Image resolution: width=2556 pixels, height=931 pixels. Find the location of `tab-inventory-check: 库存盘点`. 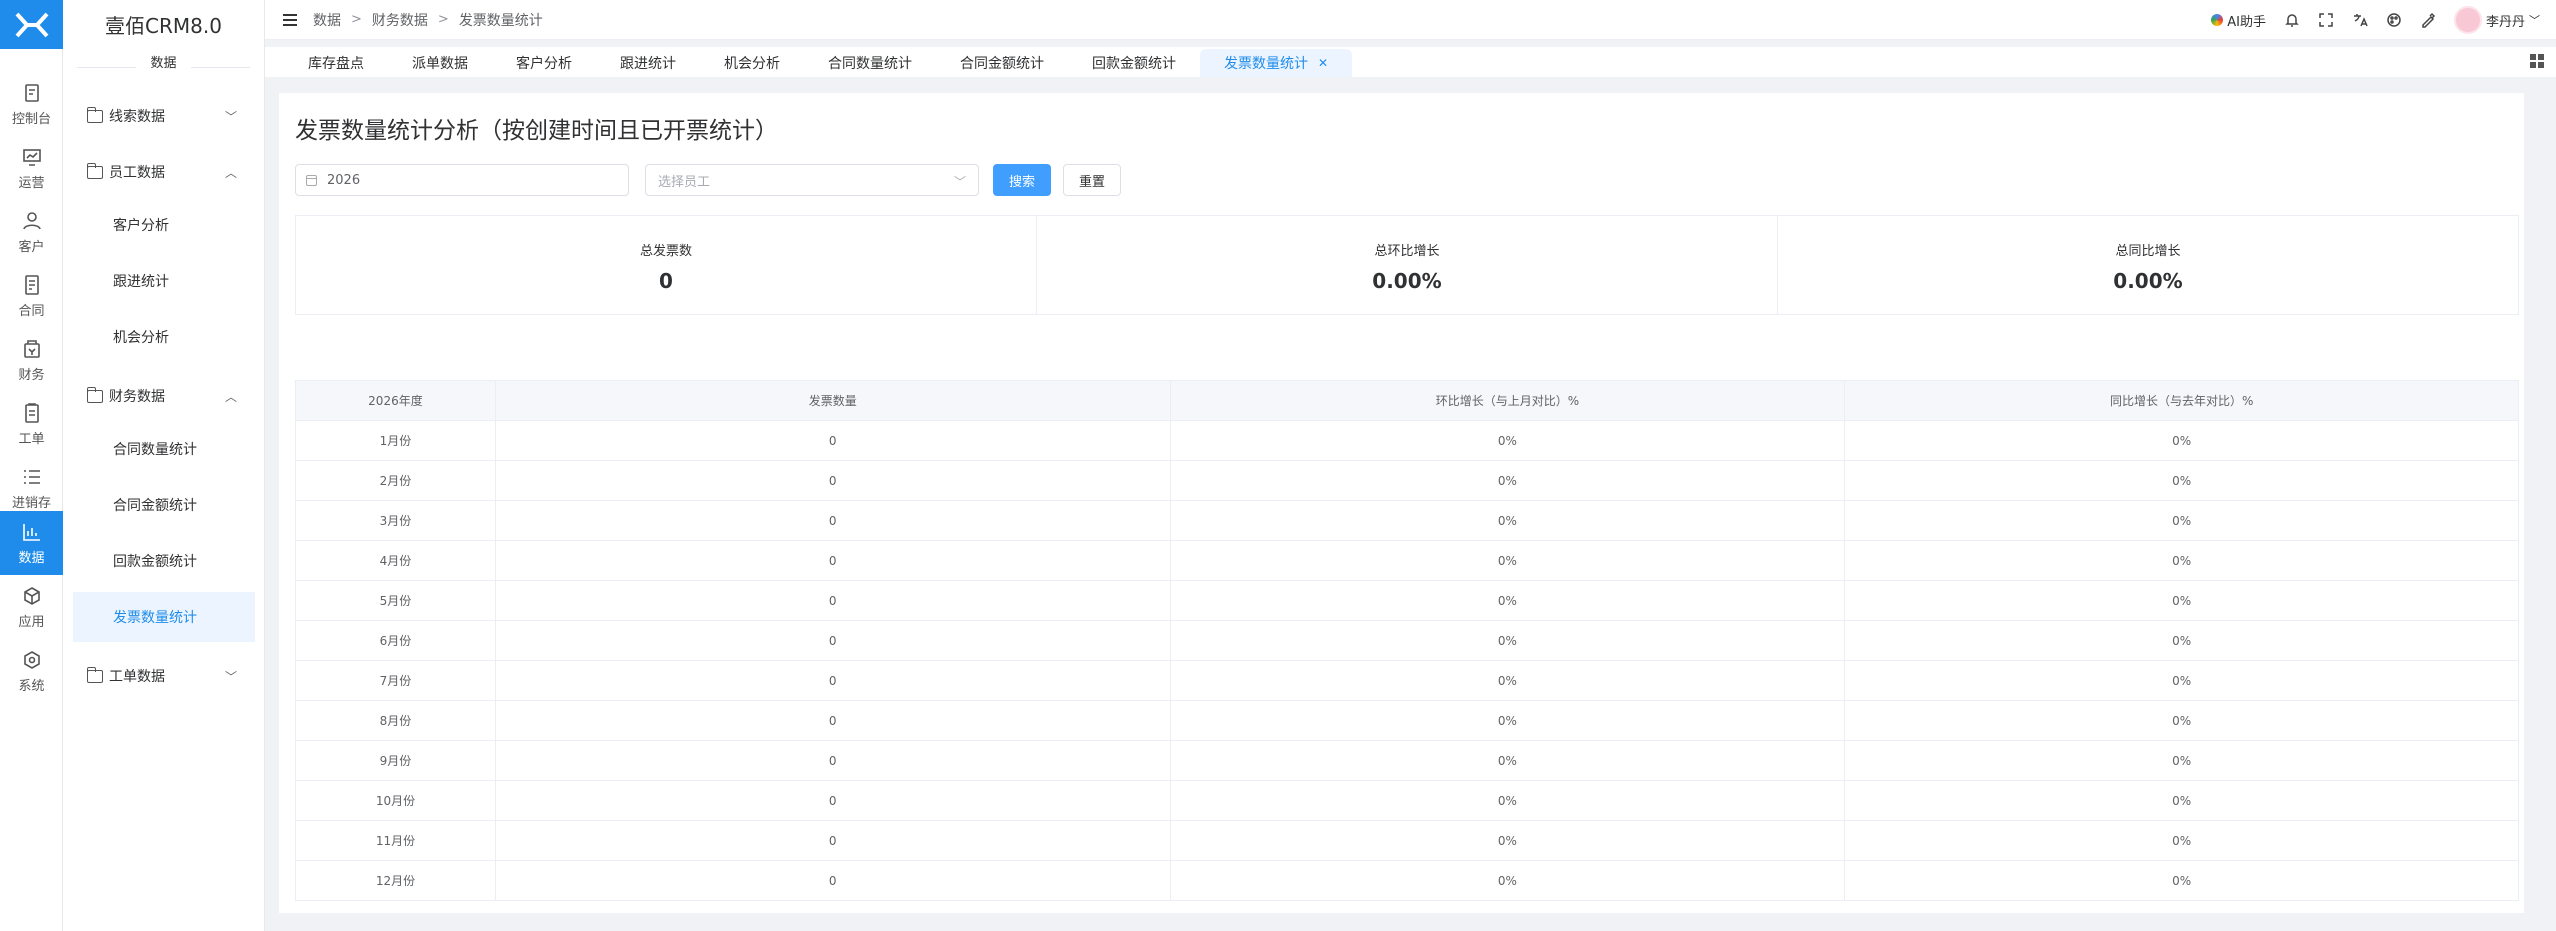

tab-inventory-check: 库存盘点 is located at coordinates (336, 63).